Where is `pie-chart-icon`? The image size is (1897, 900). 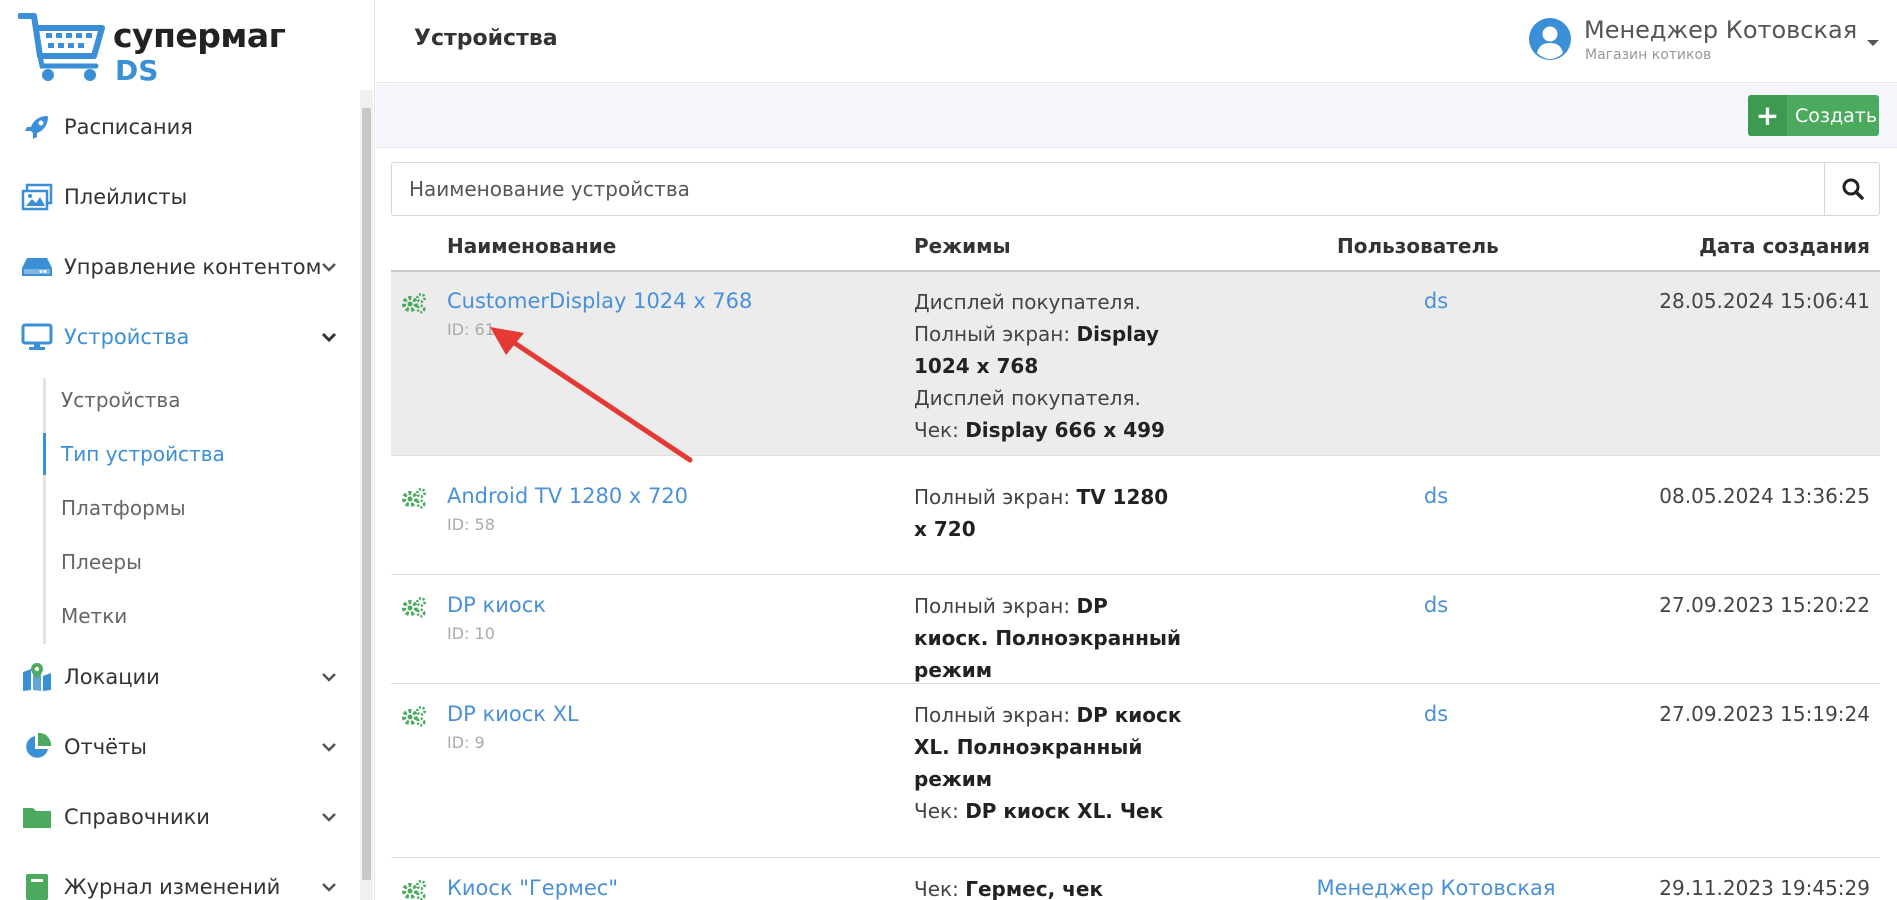
pie-chart-icon is located at coordinates (37, 747).